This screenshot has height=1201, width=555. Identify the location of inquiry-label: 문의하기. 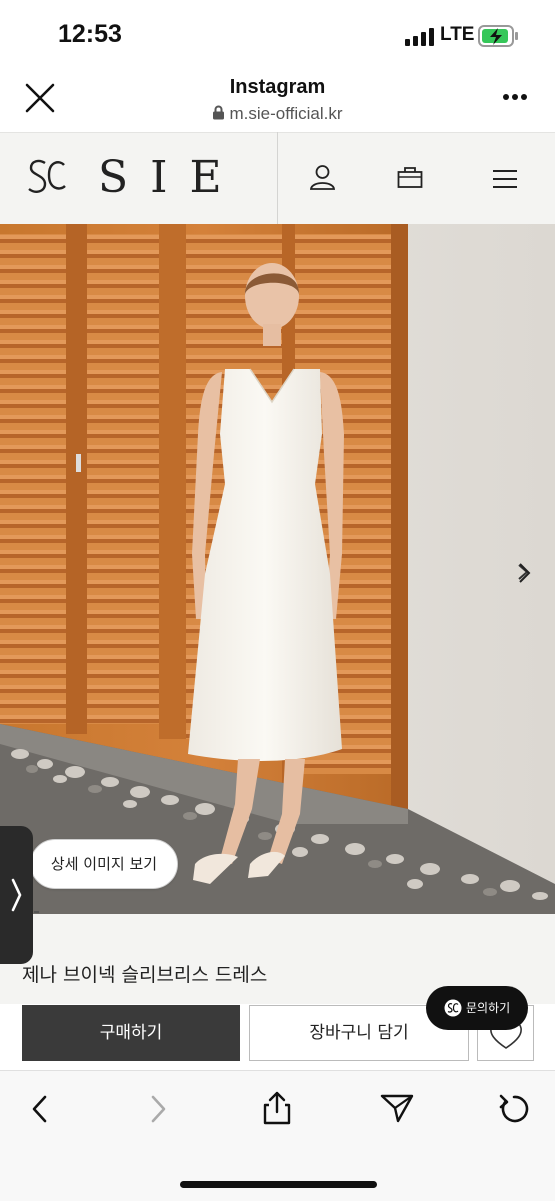
(488, 1008).